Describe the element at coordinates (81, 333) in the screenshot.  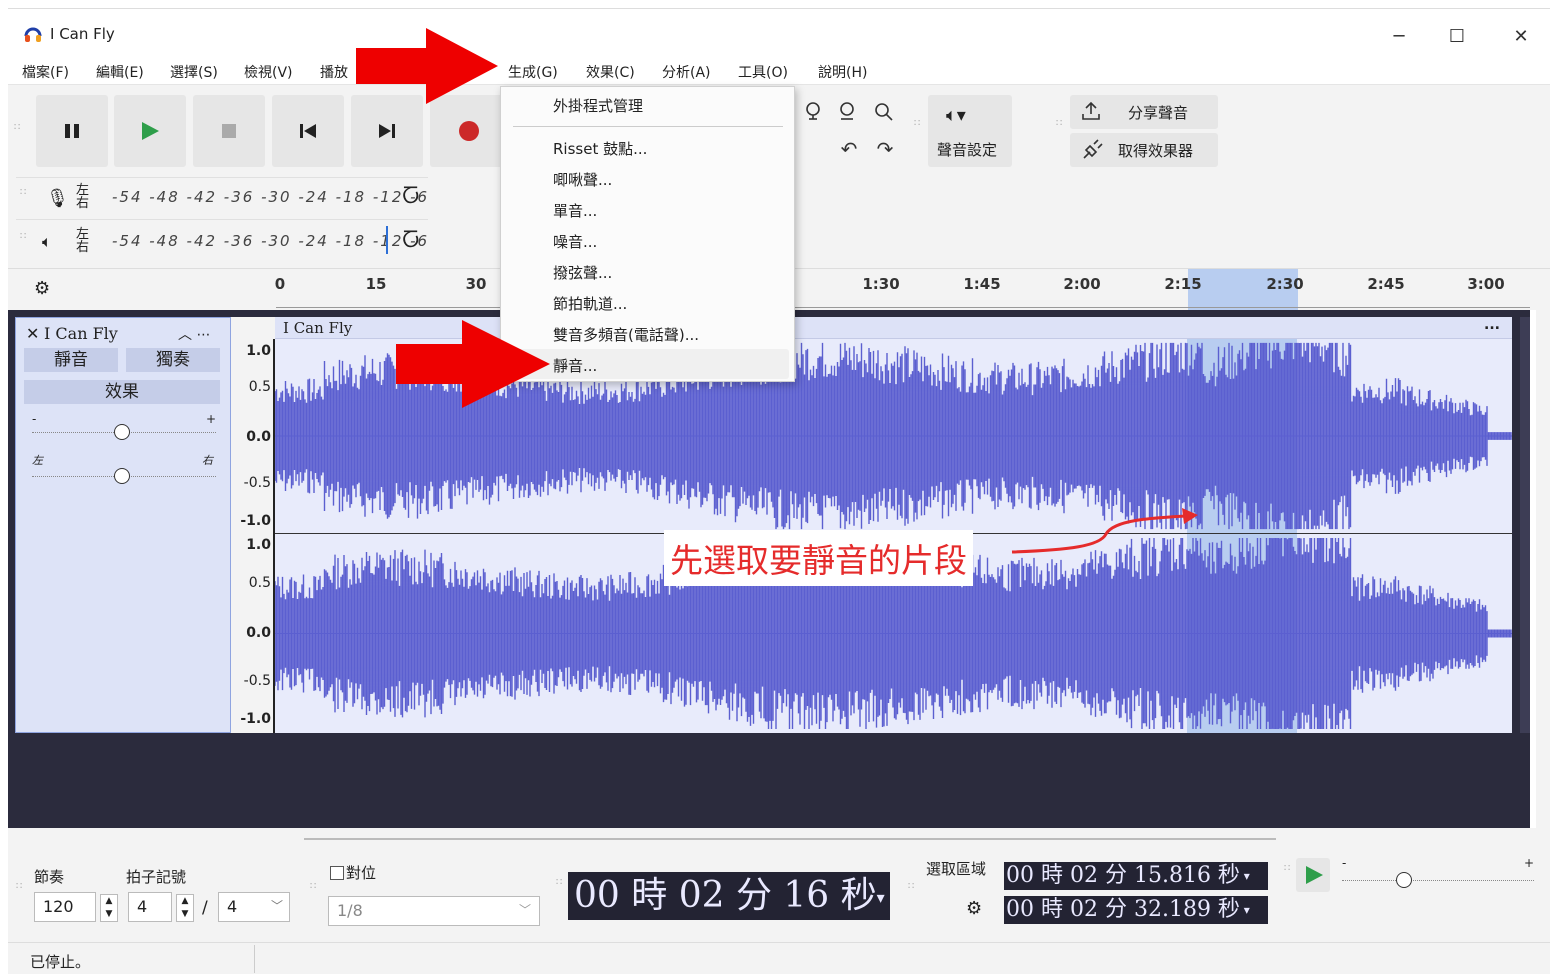
I see `track-name: I Can Fly` at that location.